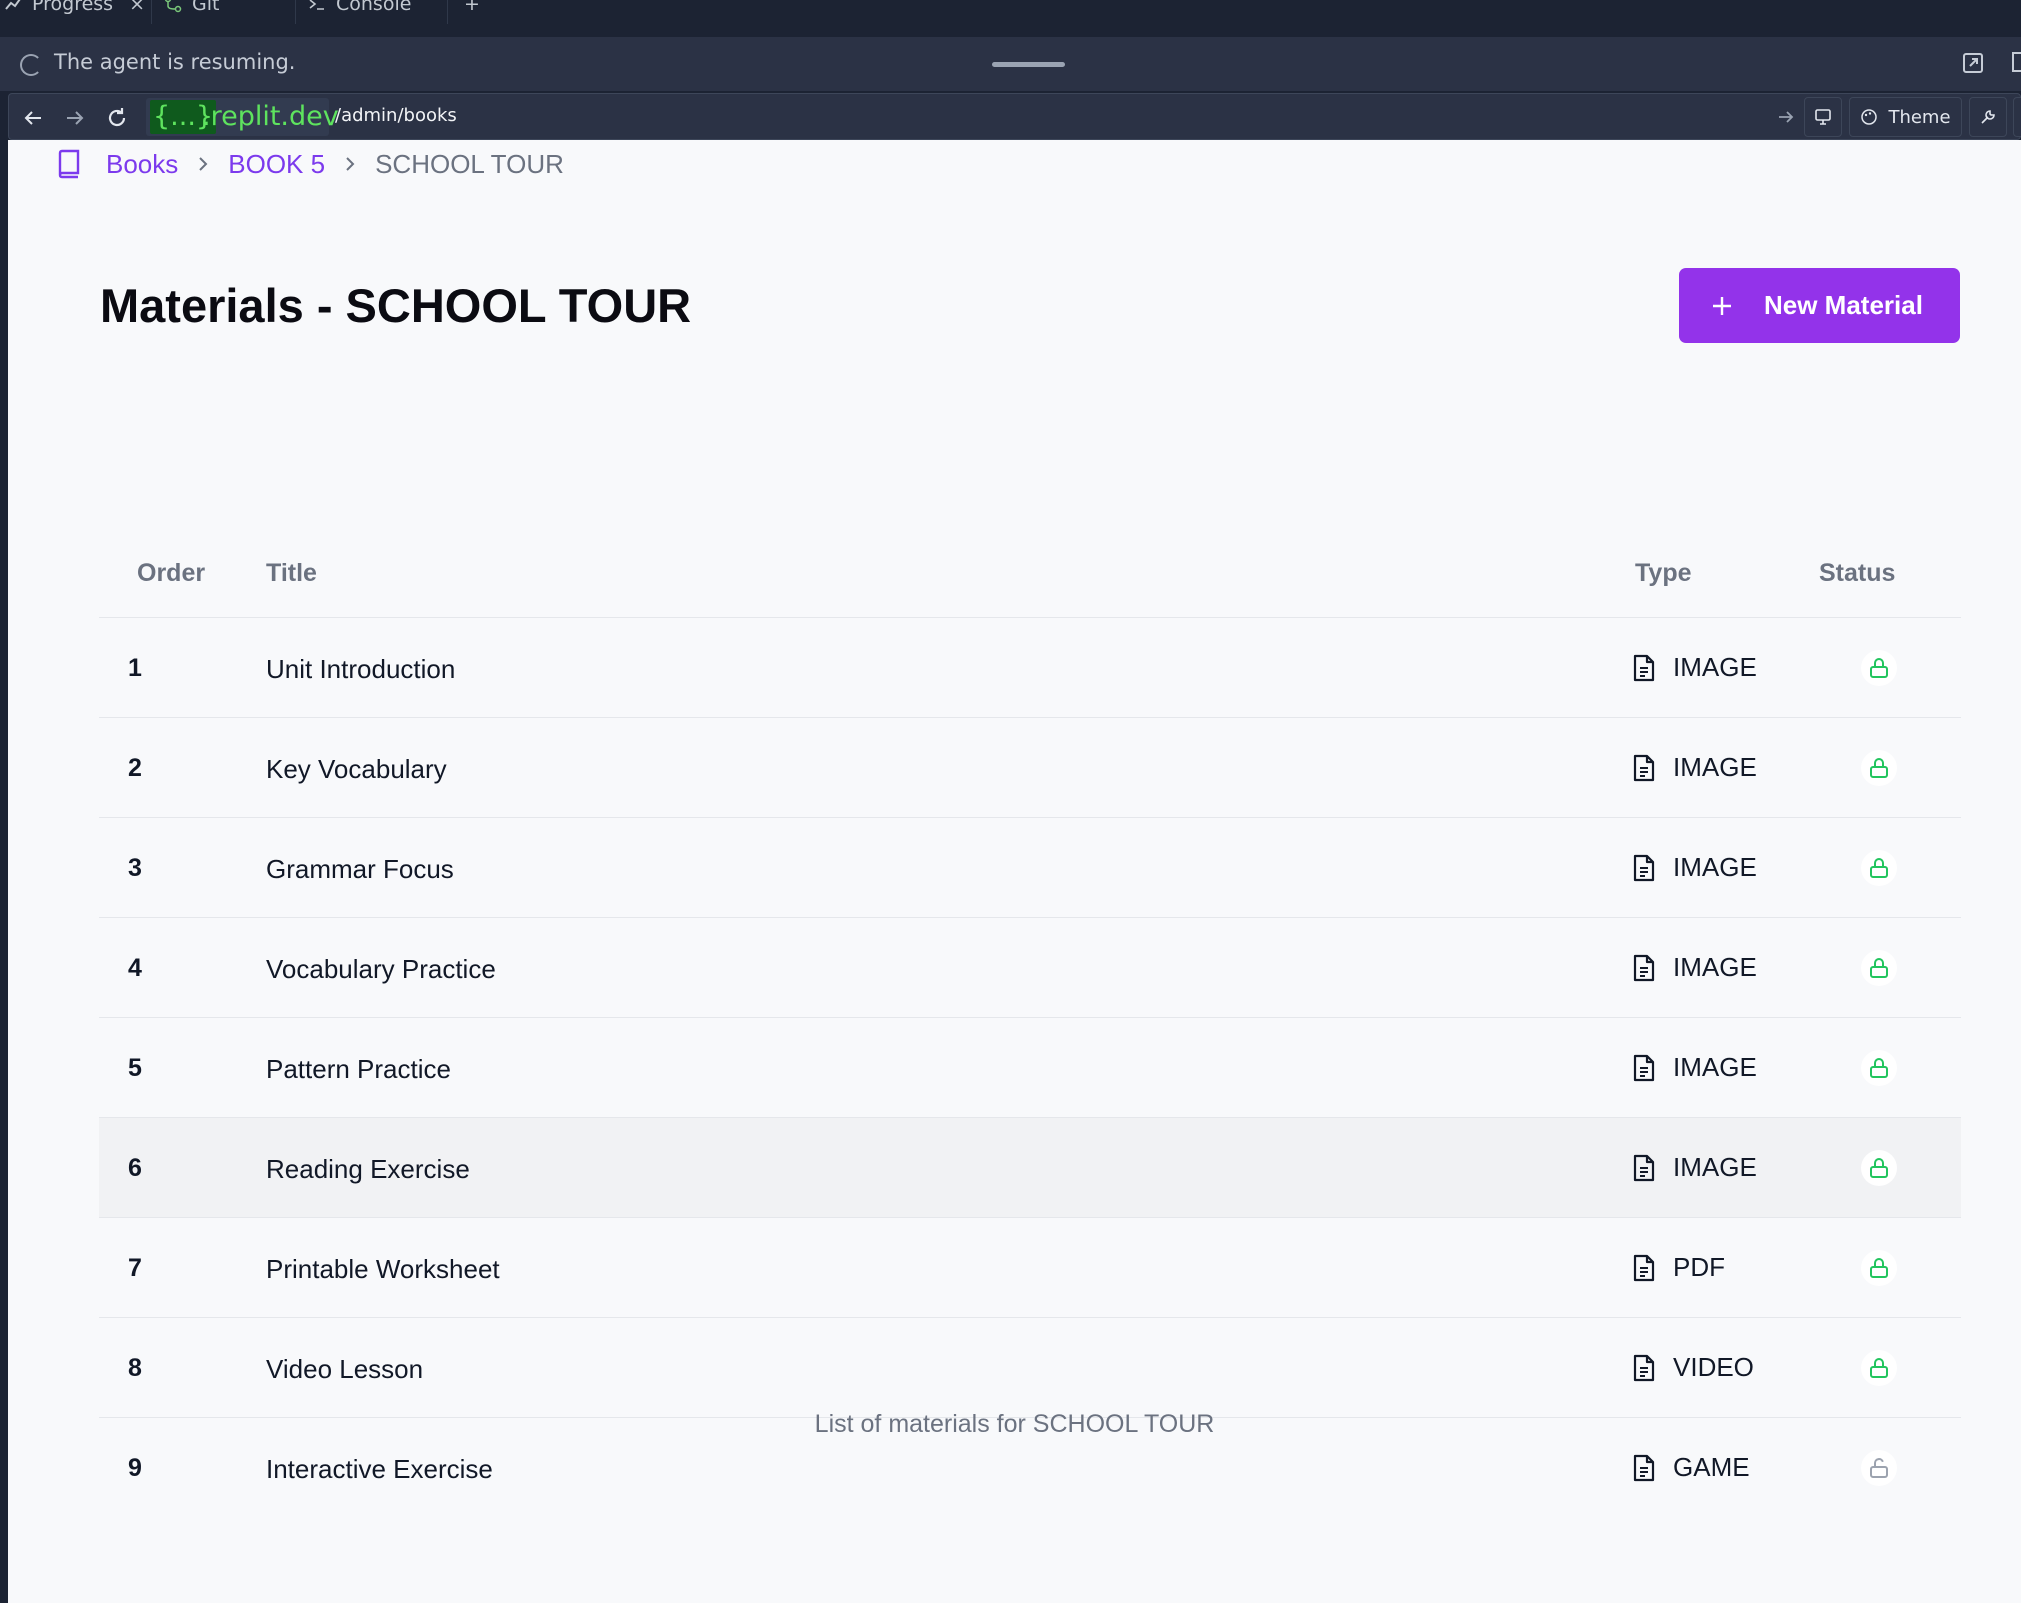 This screenshot has height=1603, width=2021. What do you see at coordinates (473, 12) in the screenshot?
I see `add-tab-button: +` at bounding box center [473, 12].